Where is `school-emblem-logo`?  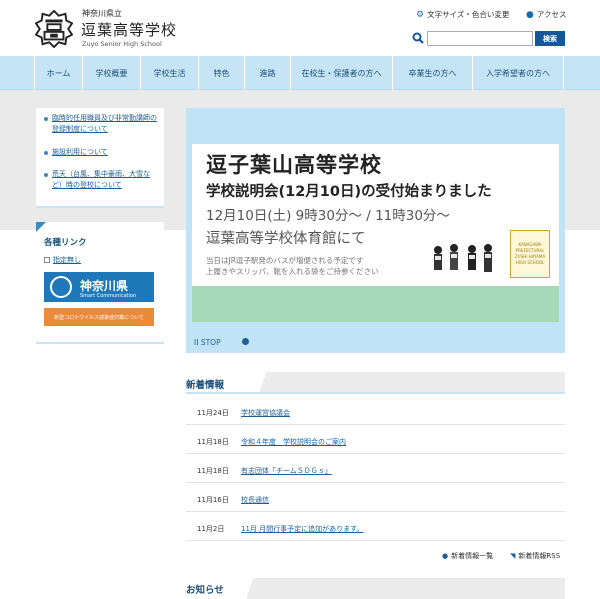
school-emblem-logo is located at coordinates (54, 29).